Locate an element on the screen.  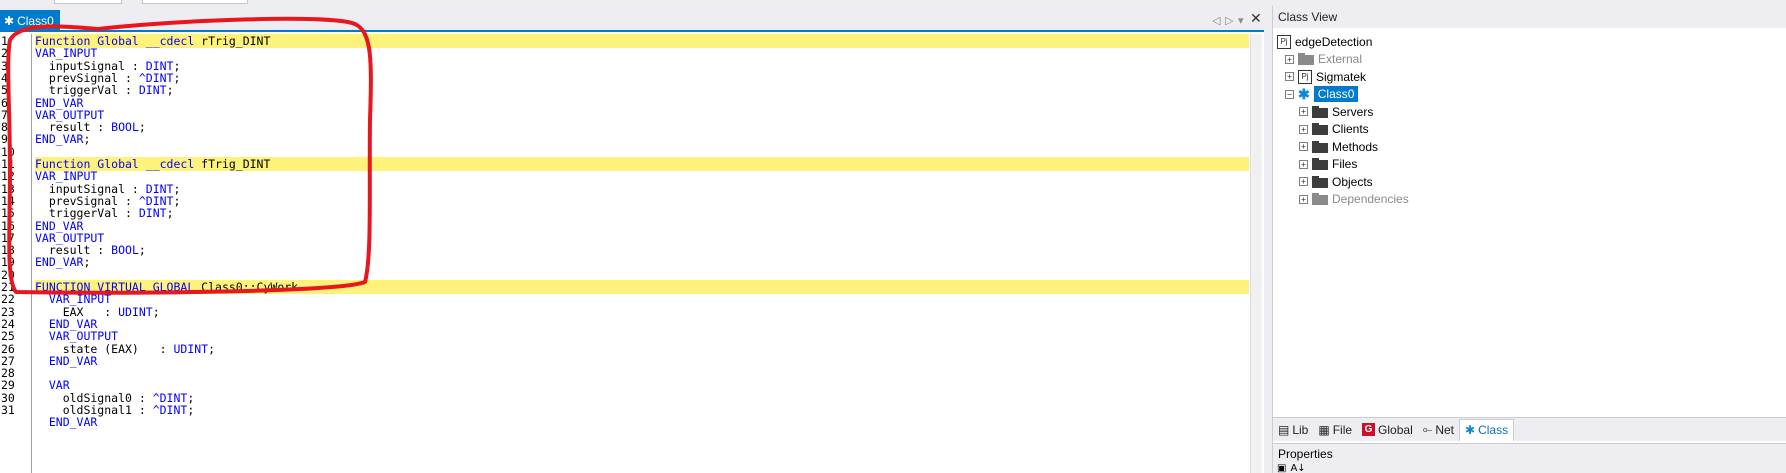
tree-node-label: Methods is located at coordinates (1355, 146).